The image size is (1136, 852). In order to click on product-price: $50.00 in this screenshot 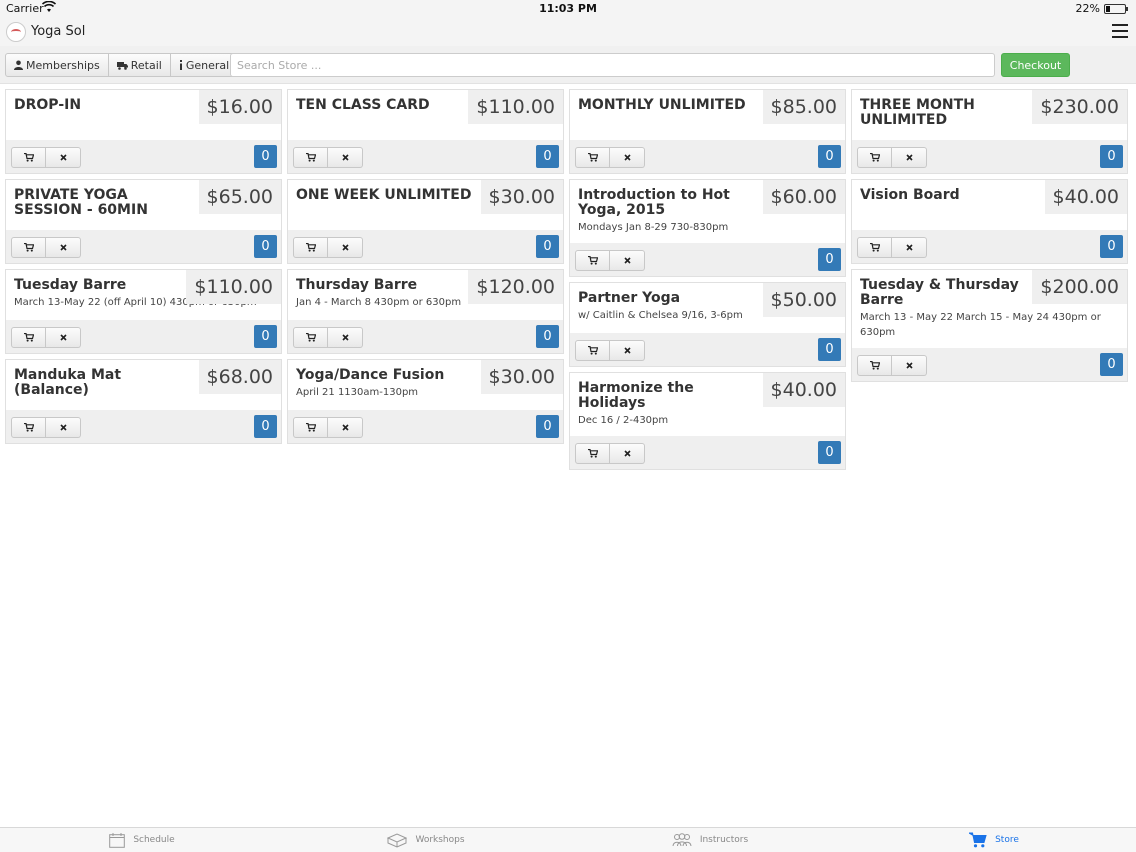, I will do `click(803, 300)`.